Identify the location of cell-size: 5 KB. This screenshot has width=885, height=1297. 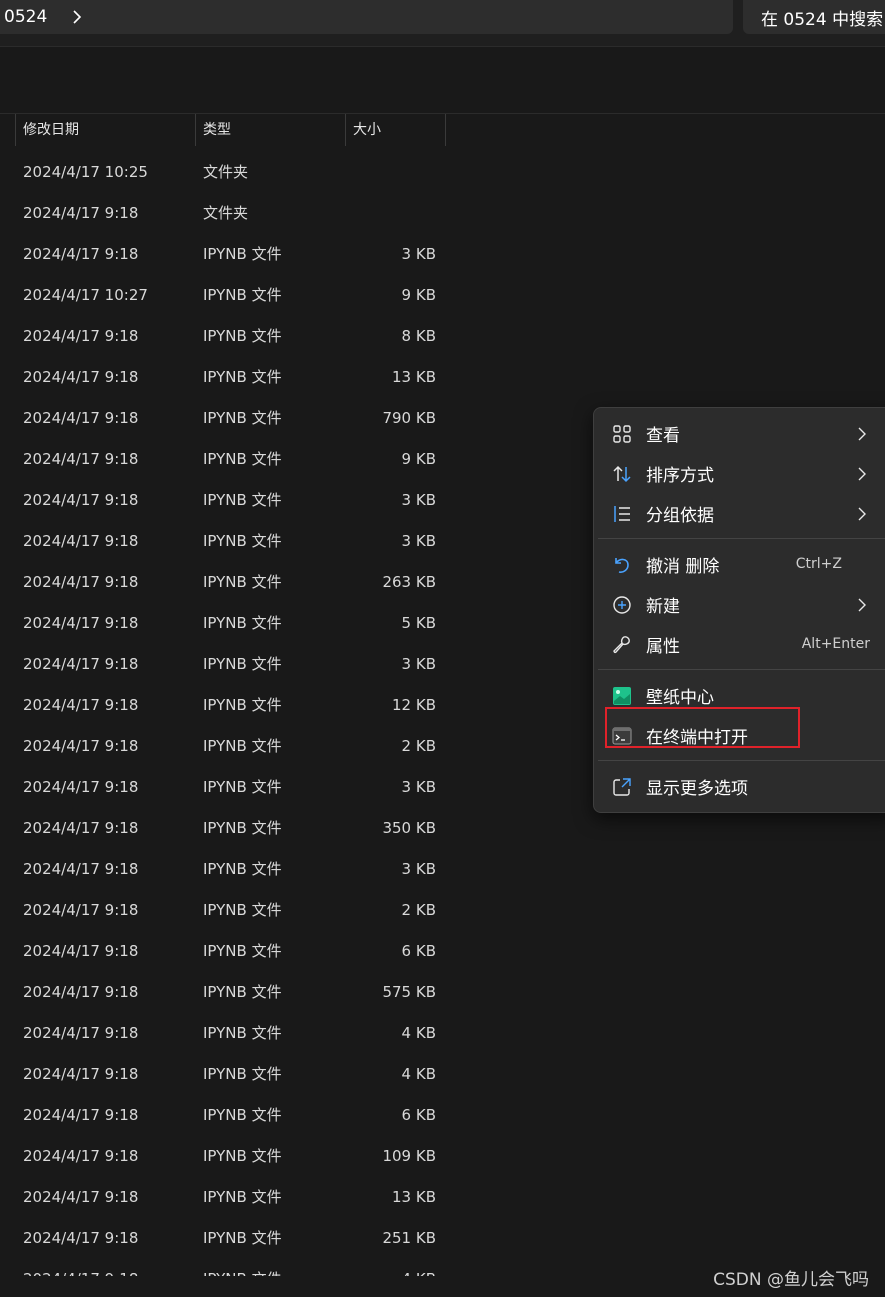
(418, 623).